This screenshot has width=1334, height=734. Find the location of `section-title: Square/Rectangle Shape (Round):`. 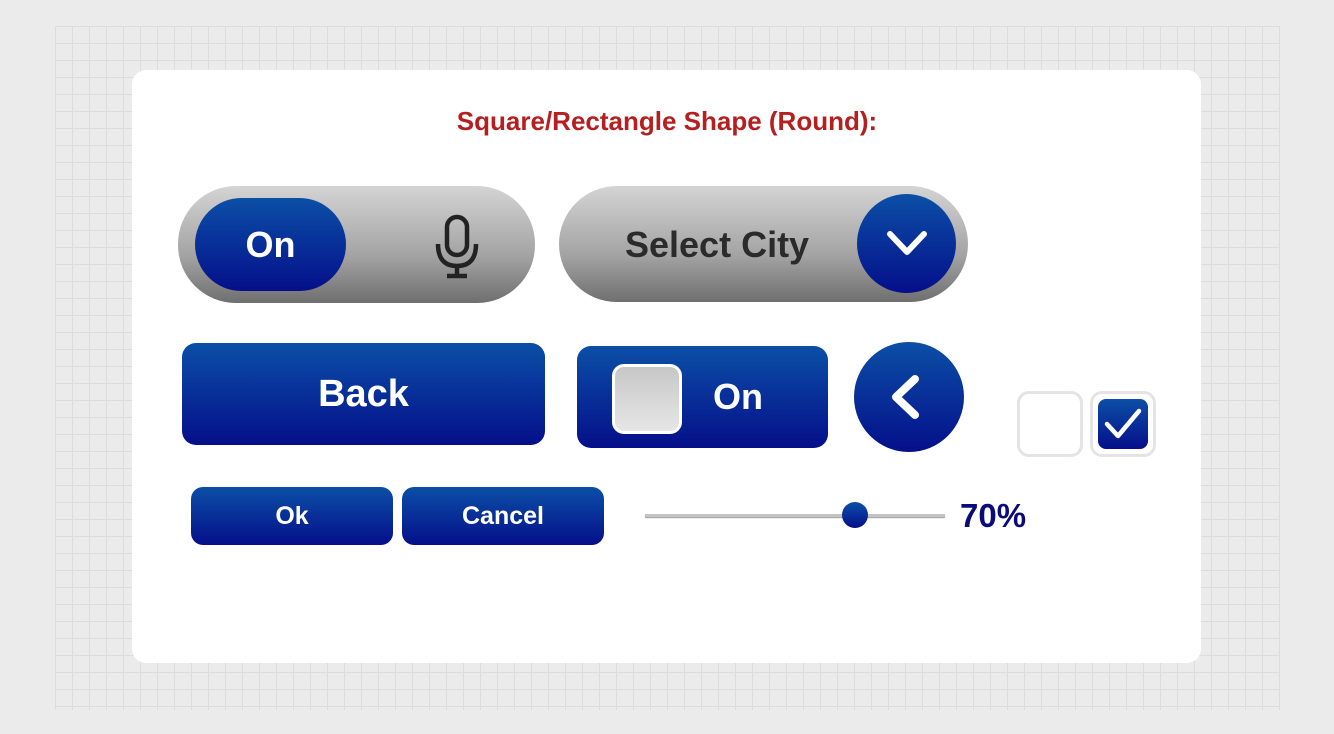

section-title: Square/Rectangle Shape (Round): is located at coordinates (667, 121).